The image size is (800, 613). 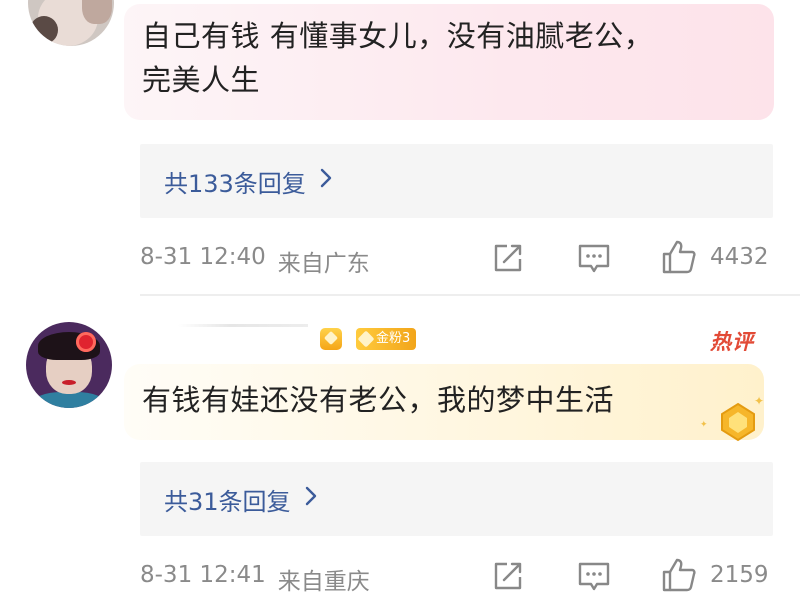 What do you see at coordinates (470, 295) in the screenshot?
I see `divider` at bounding box center [470, 295].